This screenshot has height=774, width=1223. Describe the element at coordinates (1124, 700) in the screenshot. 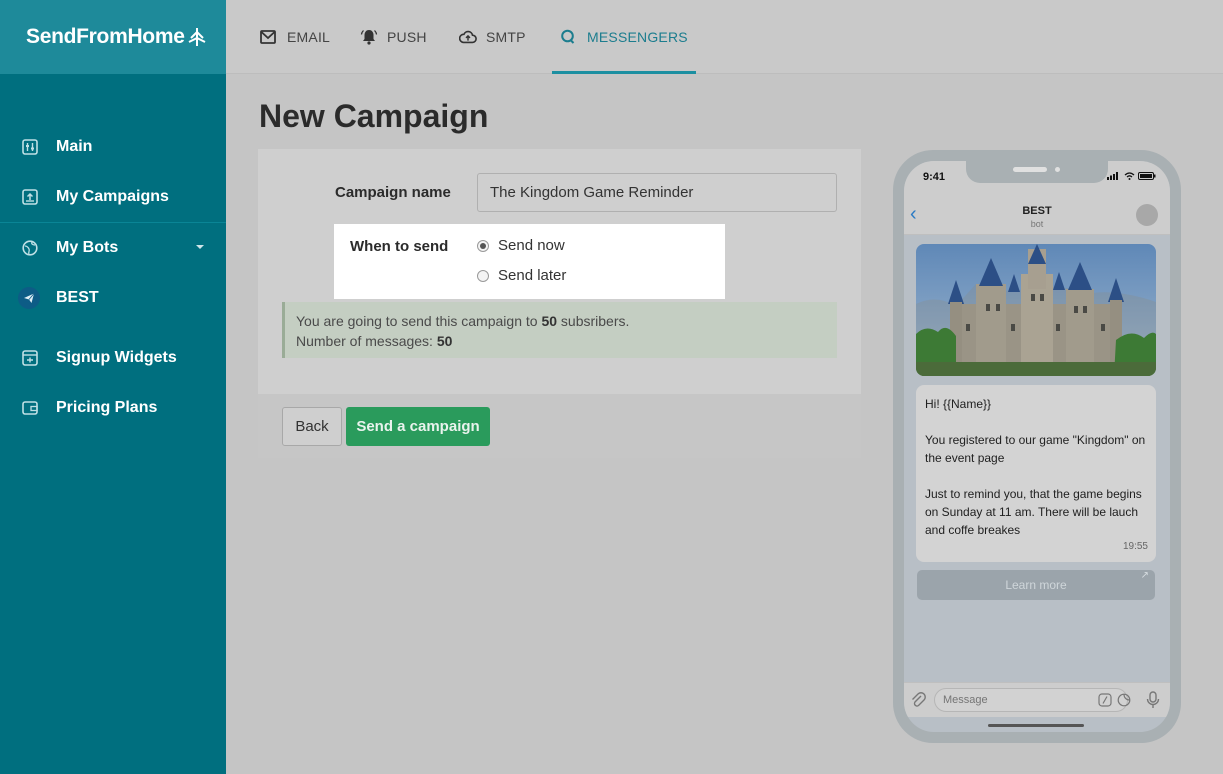

I see `sticker-icon` at that location.